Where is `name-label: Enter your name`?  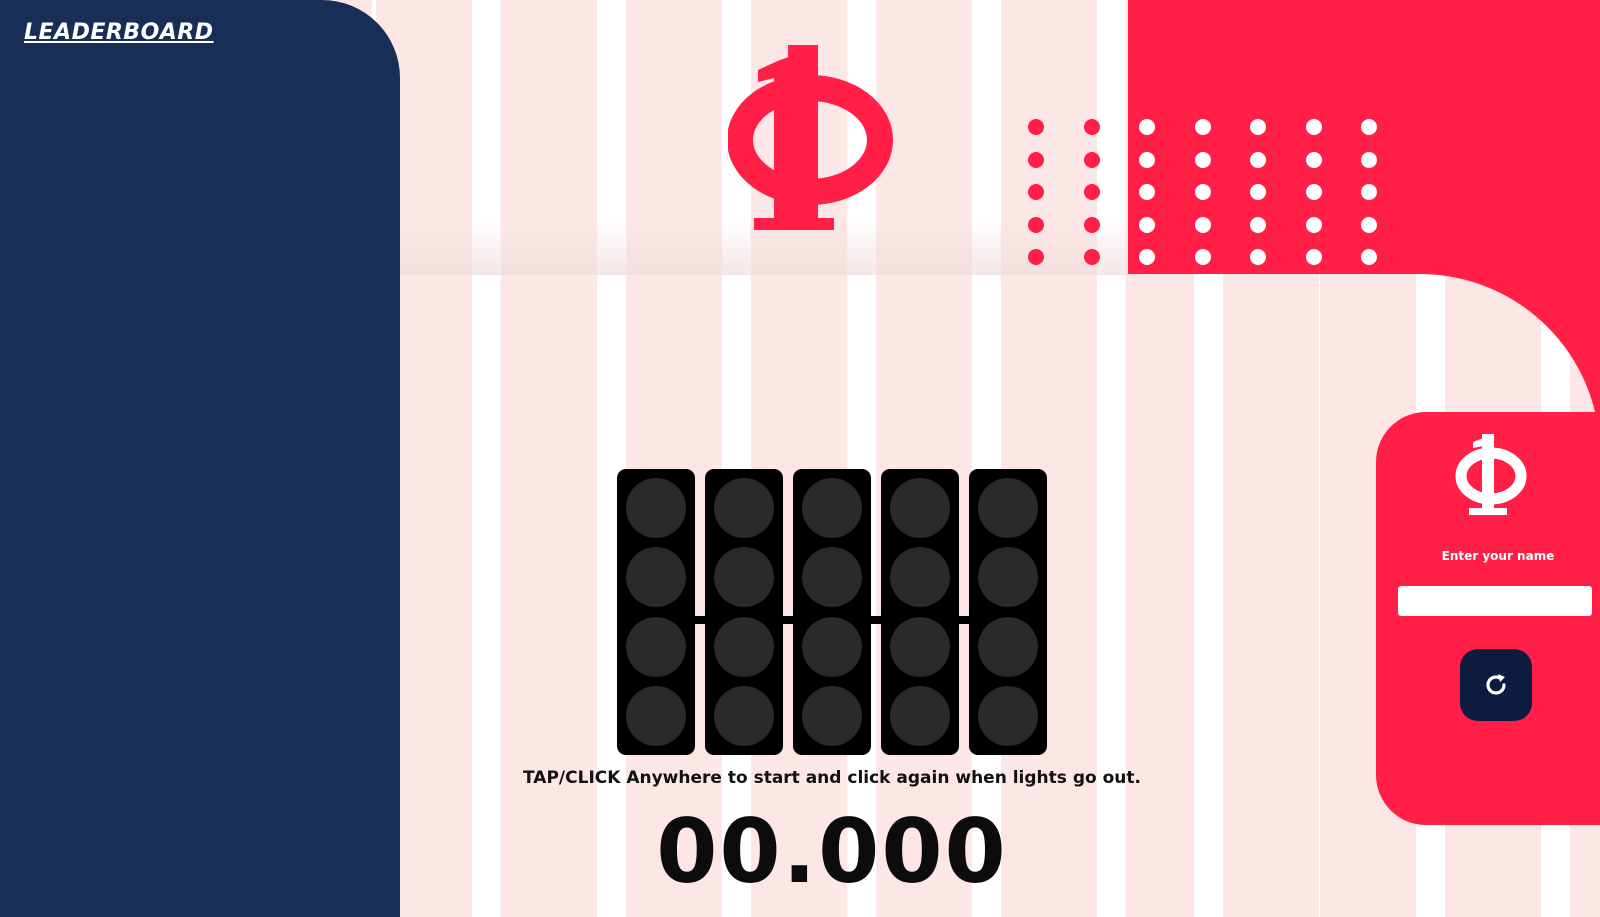
name-label: Enter your name is located at coordinates (1498, 556).